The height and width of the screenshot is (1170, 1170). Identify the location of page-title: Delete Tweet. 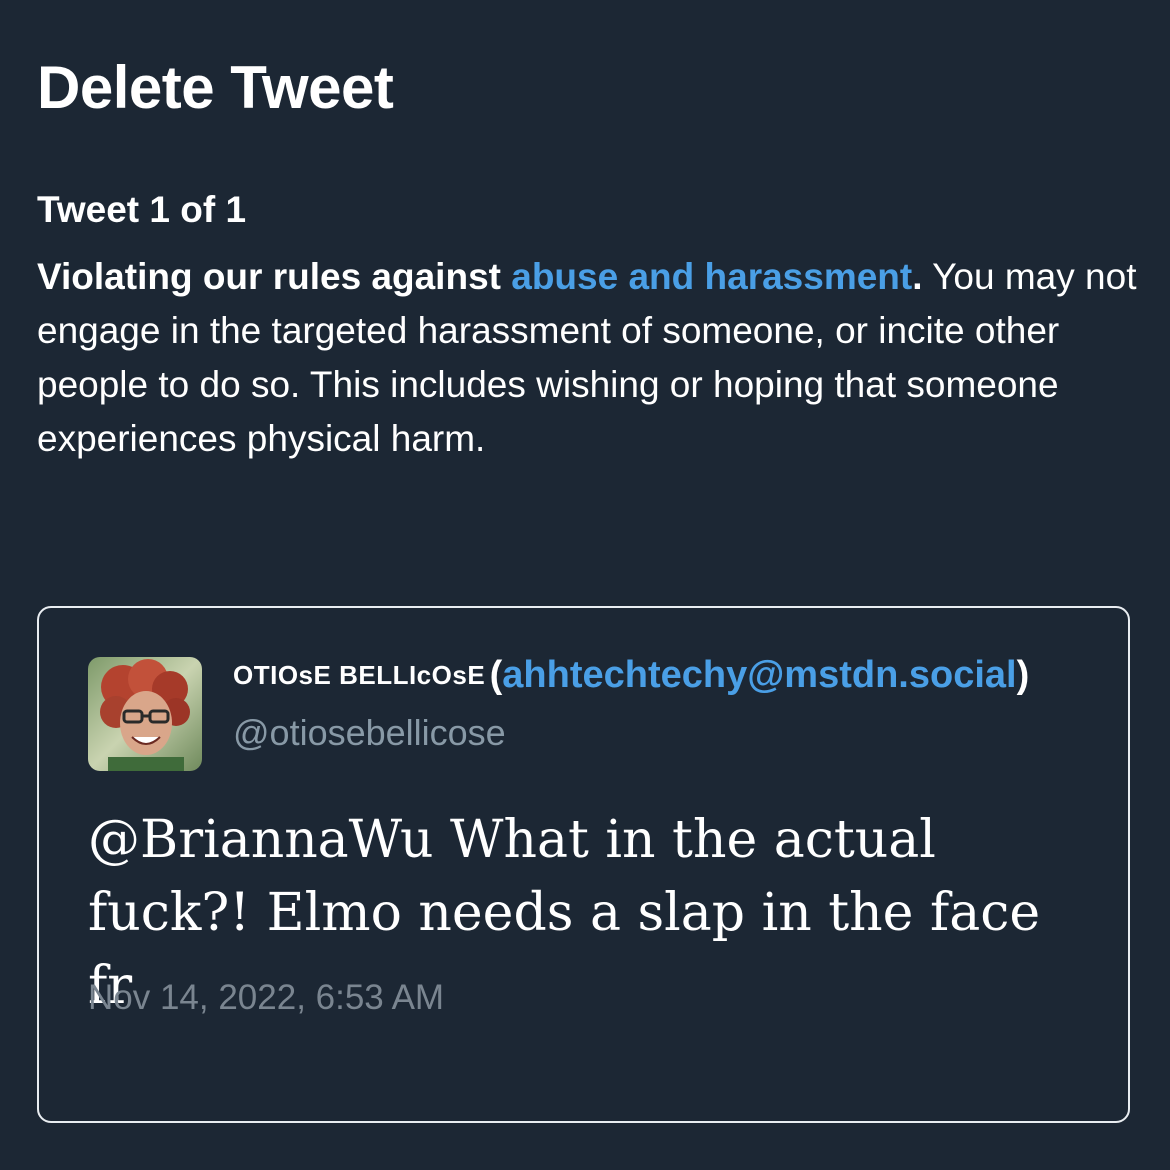
(215, 87).